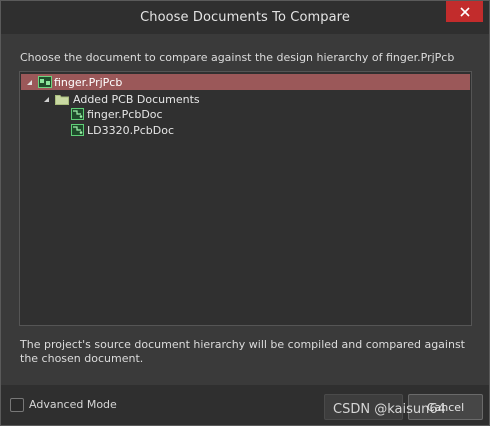 This screenshot has width=490, height=426. What do you see at coordinates (73, 404) in the screenshot?
I see `advanced-mode-label: Advanced Mode` at bounding box center [73, 404].